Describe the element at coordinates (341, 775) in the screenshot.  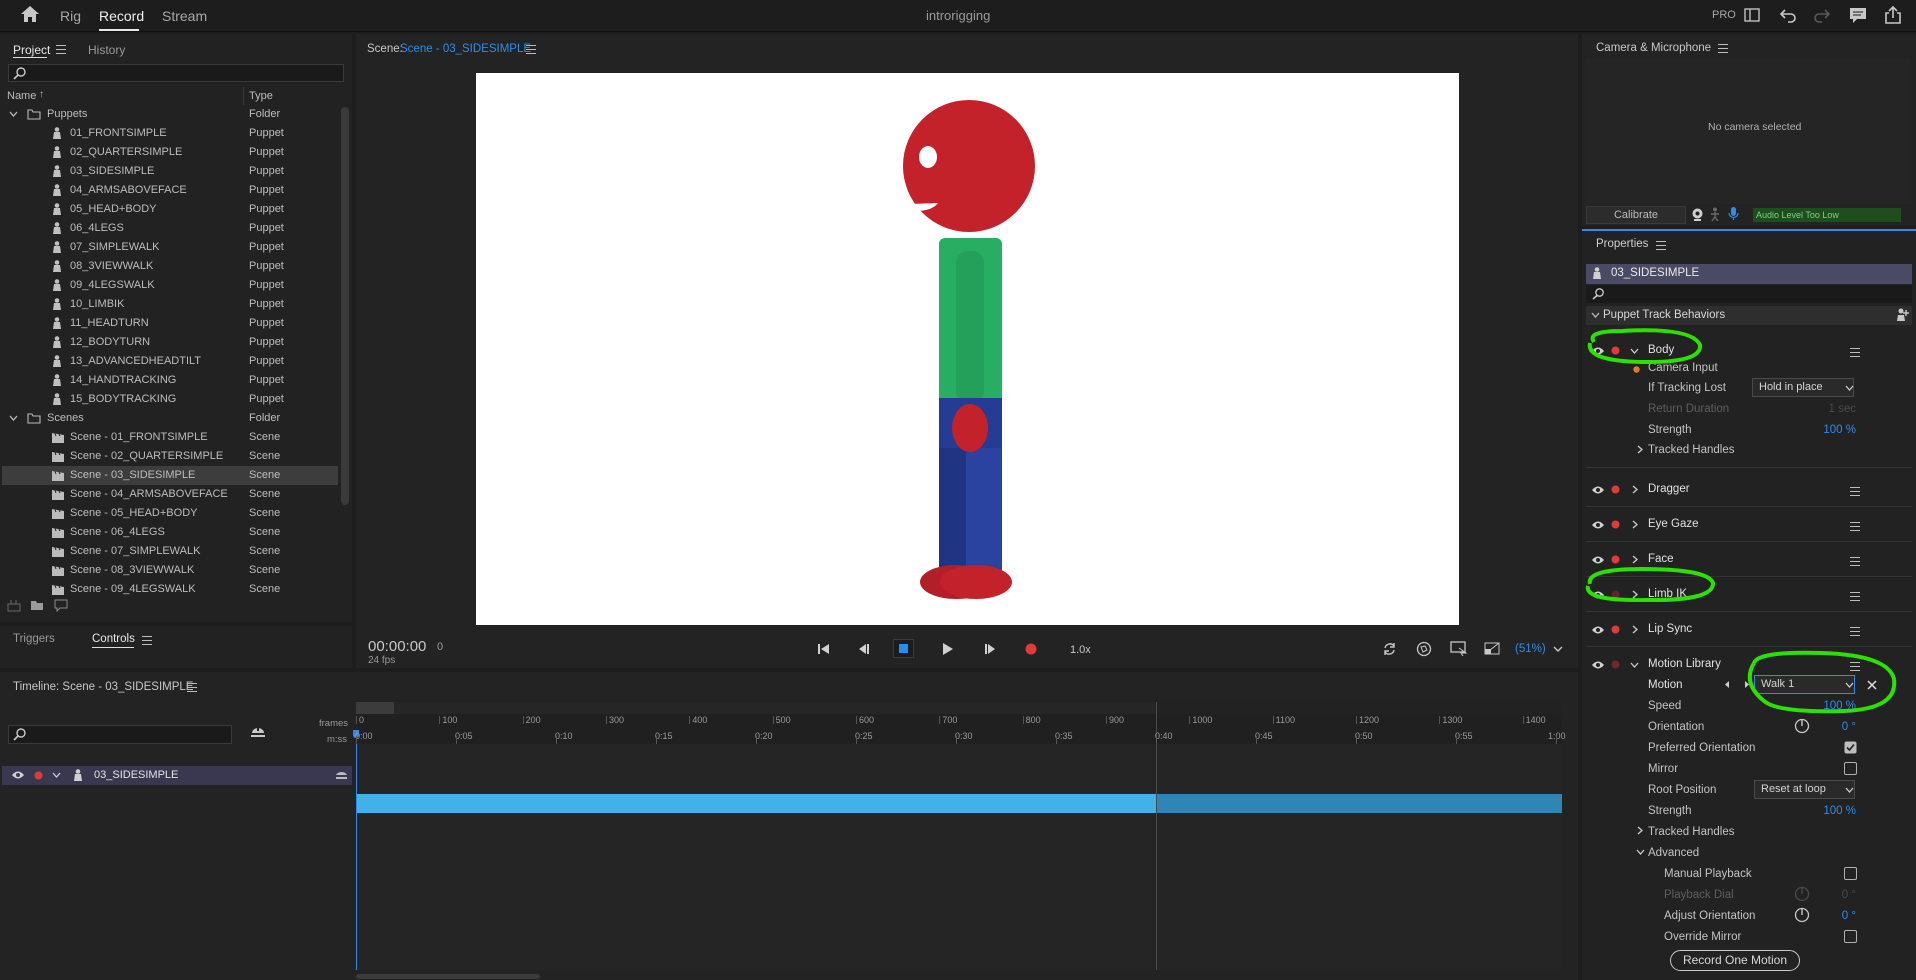
I see `track-link-icon` at that location.